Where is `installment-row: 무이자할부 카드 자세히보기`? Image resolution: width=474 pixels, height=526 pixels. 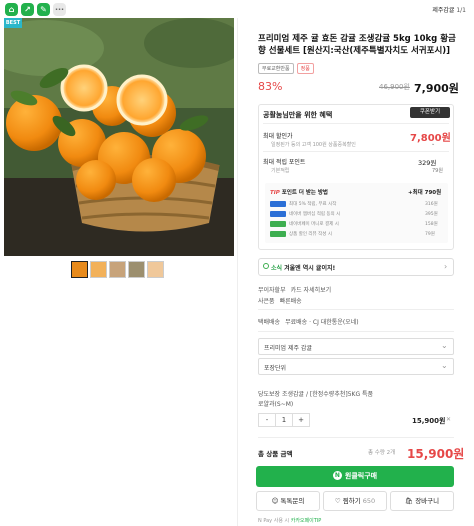 installment-row: 무이자할부 카드 자세히보기 is located at coordinates (294, 289).